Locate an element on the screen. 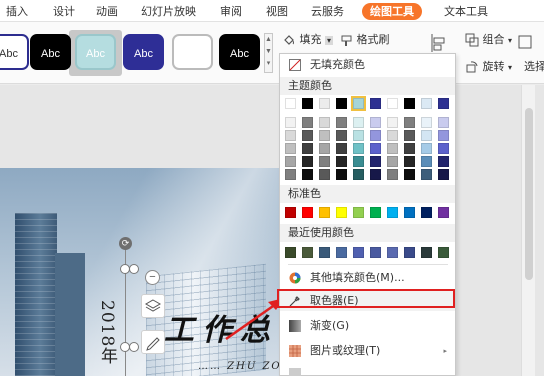 The image size is (544, 376). tab-insert: 插入 is located at coordinates (17, 11).